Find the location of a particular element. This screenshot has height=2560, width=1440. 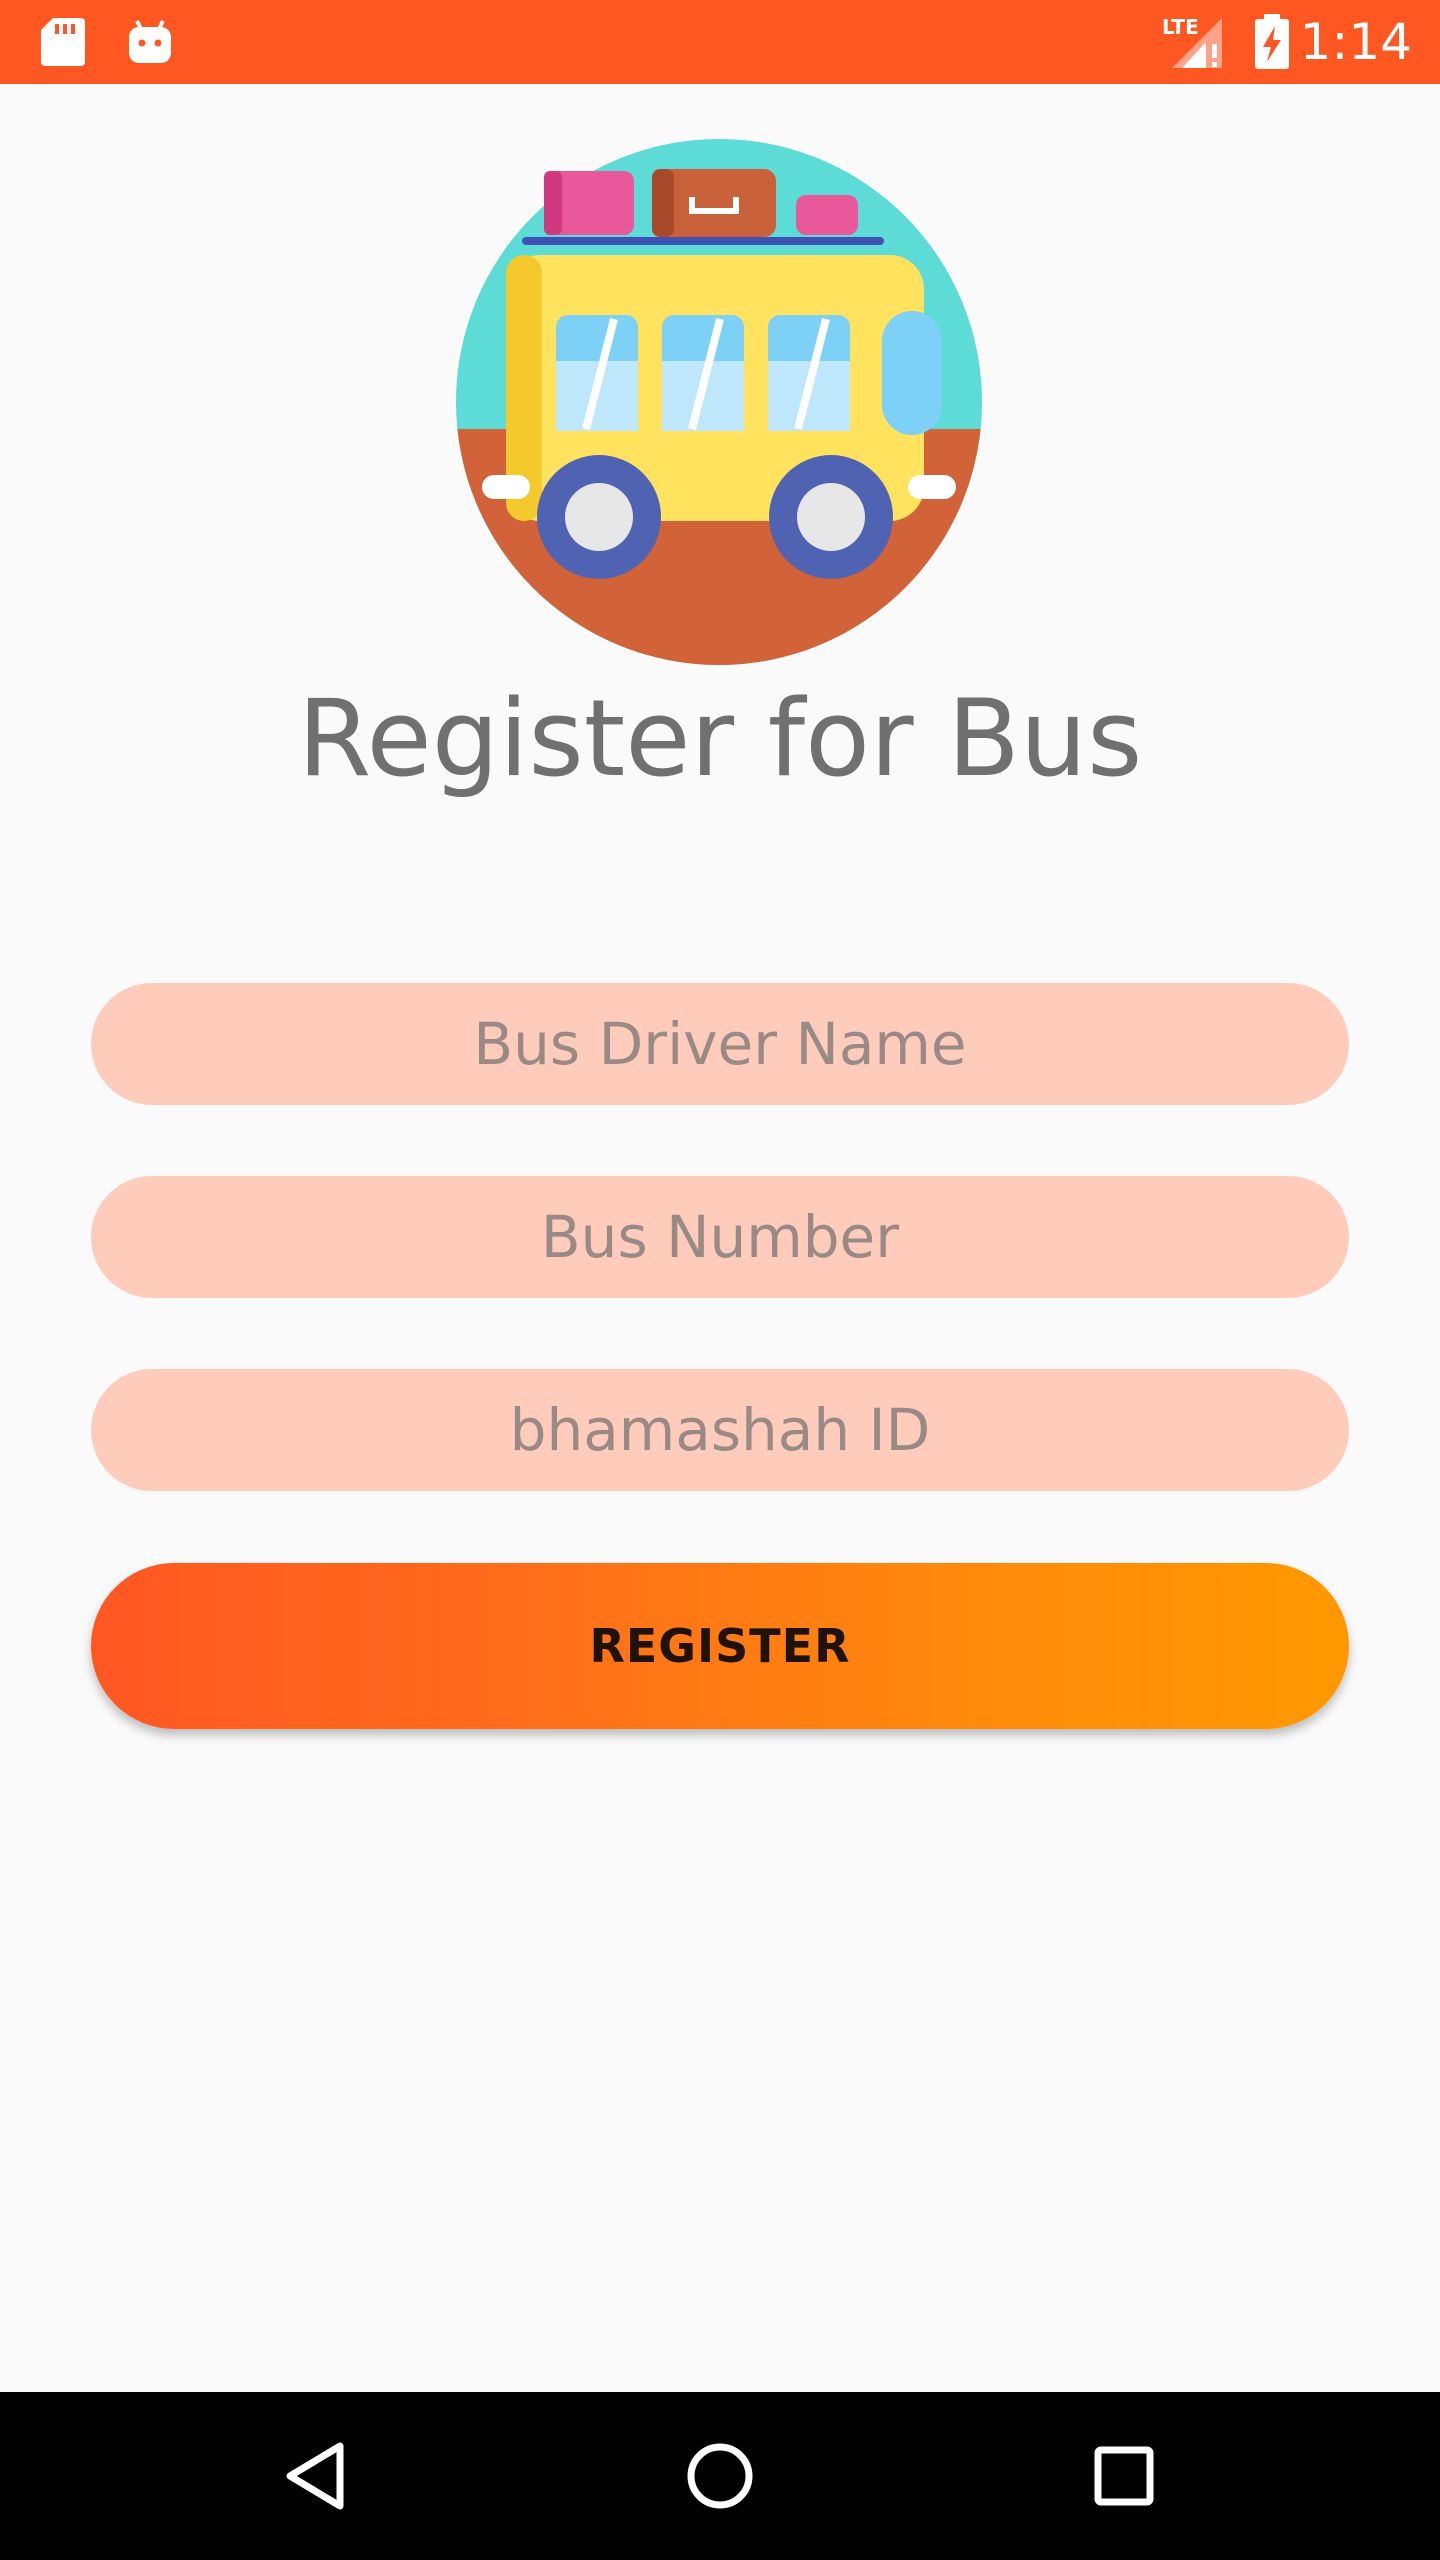

home-icon is located at coordinates (720, 2476).